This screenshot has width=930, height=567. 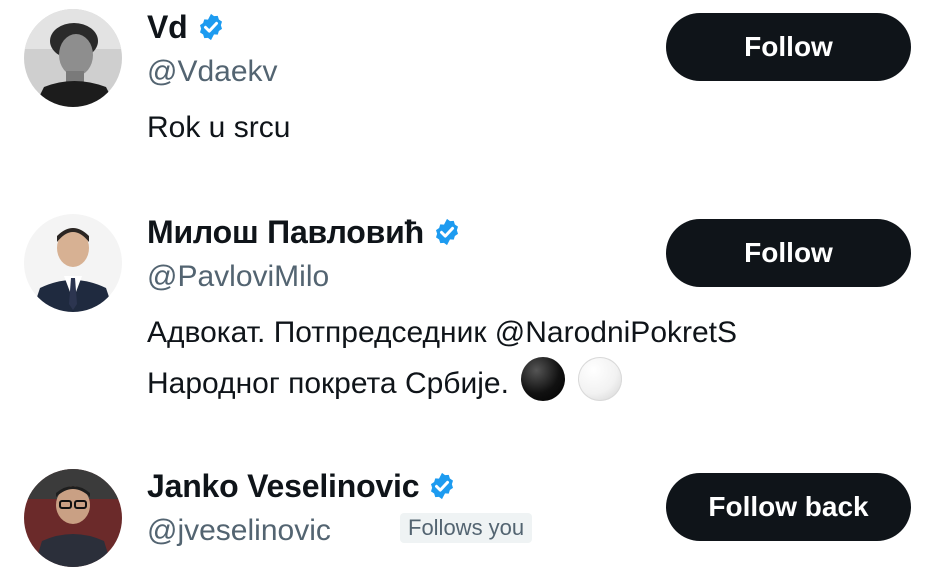 What do you see at coordinates (238, 277) in the screenshot?
I see `user-handle: @PavloviMilo` at bounding box center [238, 277].